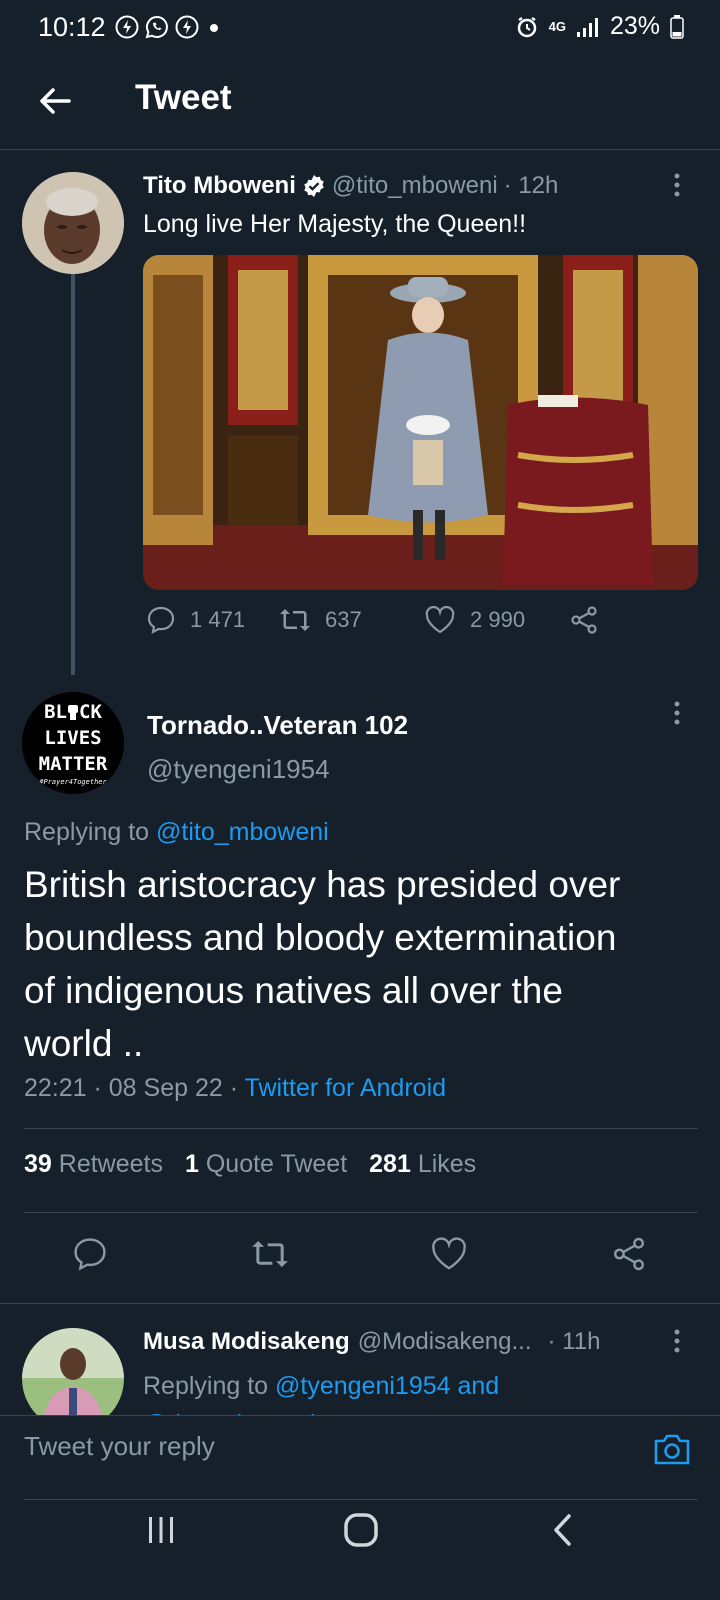 Image resolution: width=720 pixels, height=1600 pixels. Describe the element at coordinates (266, 1164) in the screenshot. I see `quotes-stat: 1 Quote Tweet` at that location.